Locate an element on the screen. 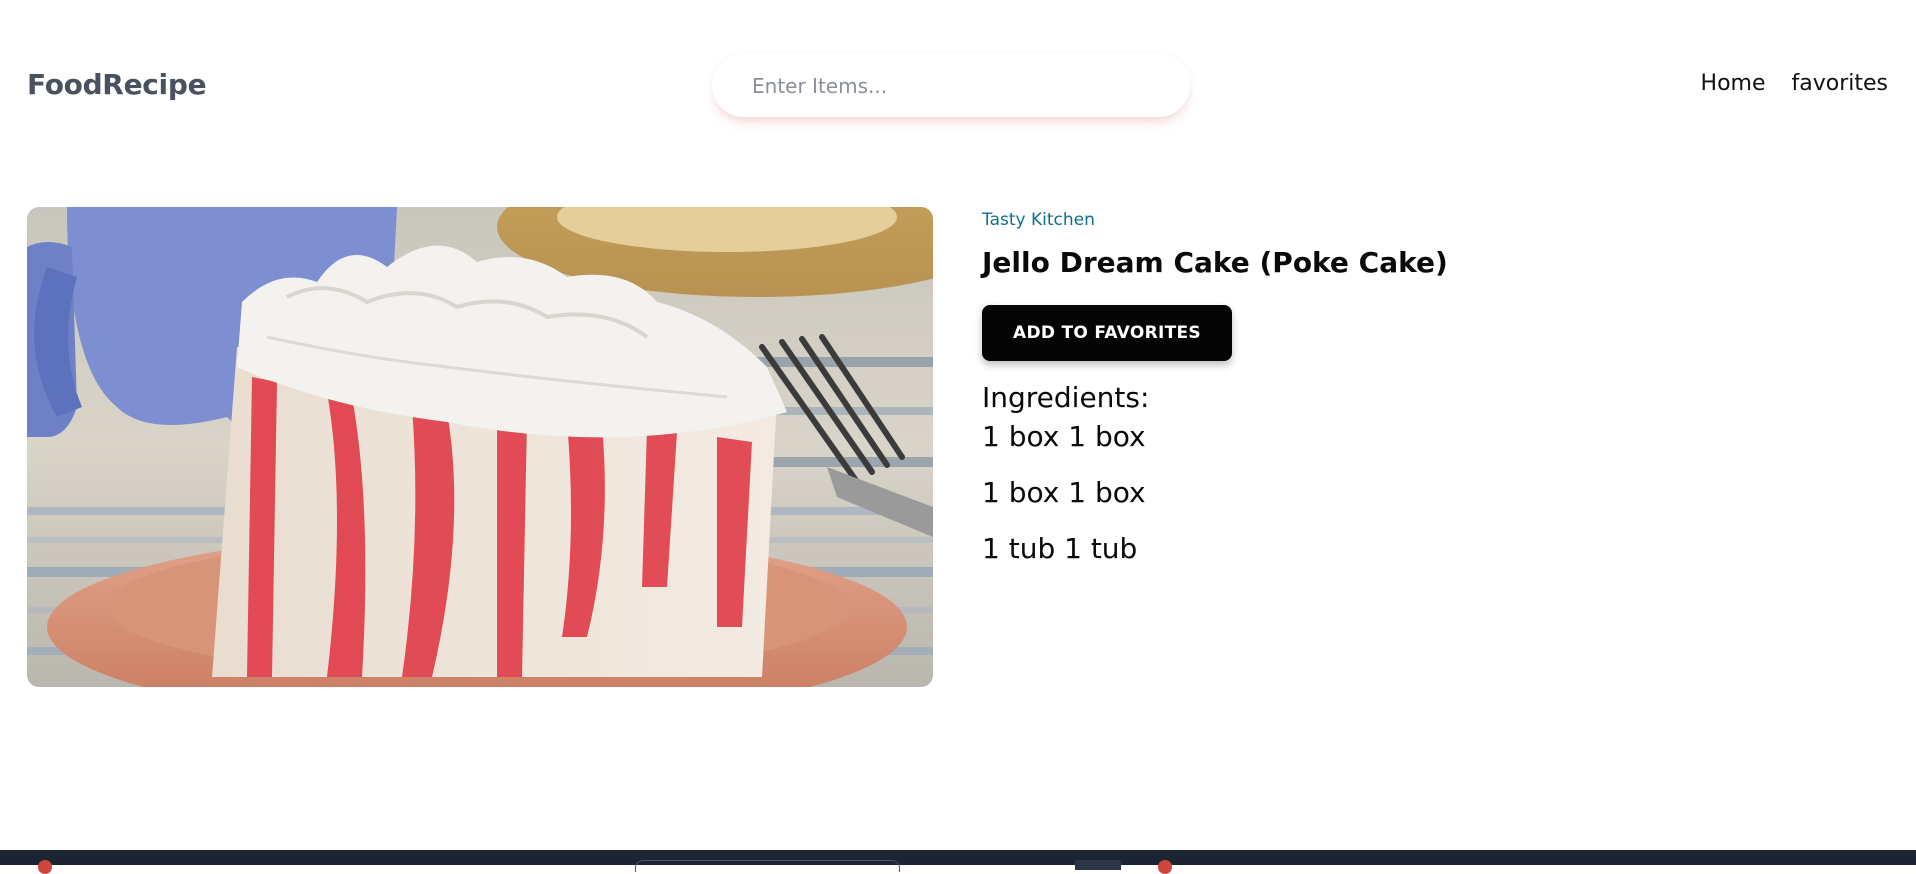 This screenshot has height=874, width=1916. ingredients-list: 1 box 1 box 1 box 1 box 1 tub 1 tub is located at coordinates (1282, 504).